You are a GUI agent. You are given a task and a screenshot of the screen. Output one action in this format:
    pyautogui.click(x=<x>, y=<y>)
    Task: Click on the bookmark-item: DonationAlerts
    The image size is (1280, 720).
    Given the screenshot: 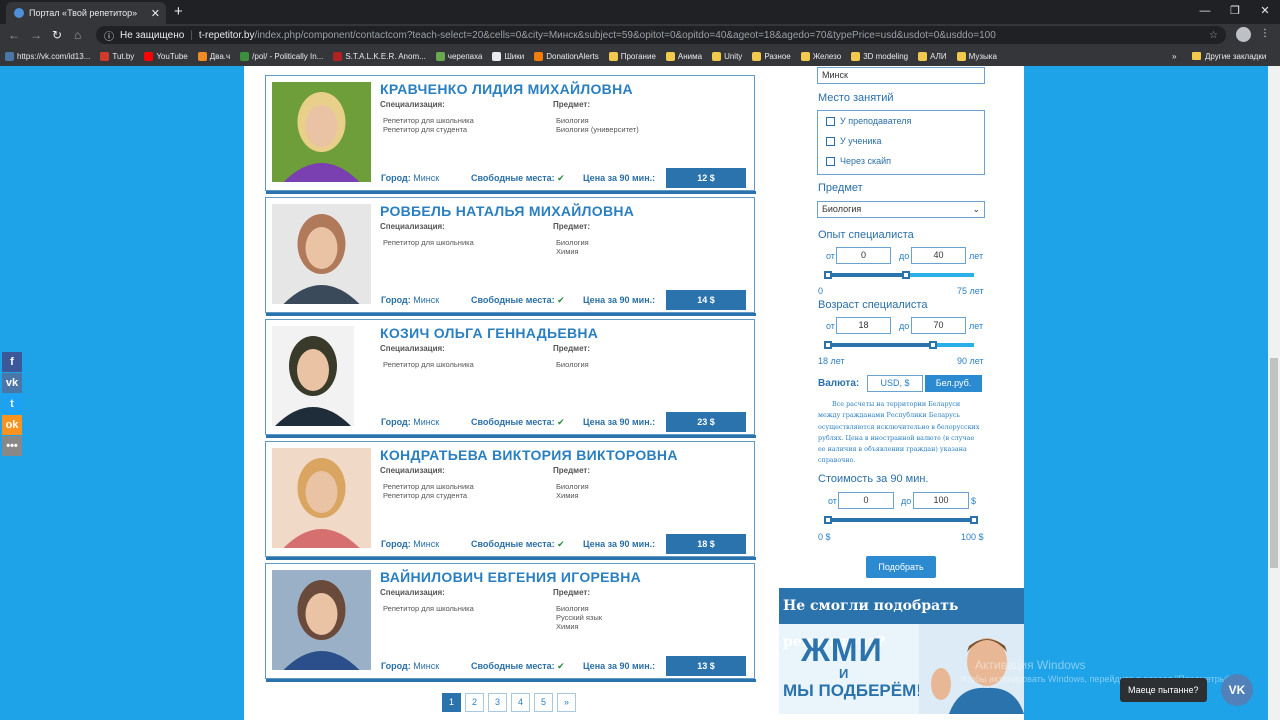 What is the action you would take?
    pyautogui.click(x=566, y=56)
    